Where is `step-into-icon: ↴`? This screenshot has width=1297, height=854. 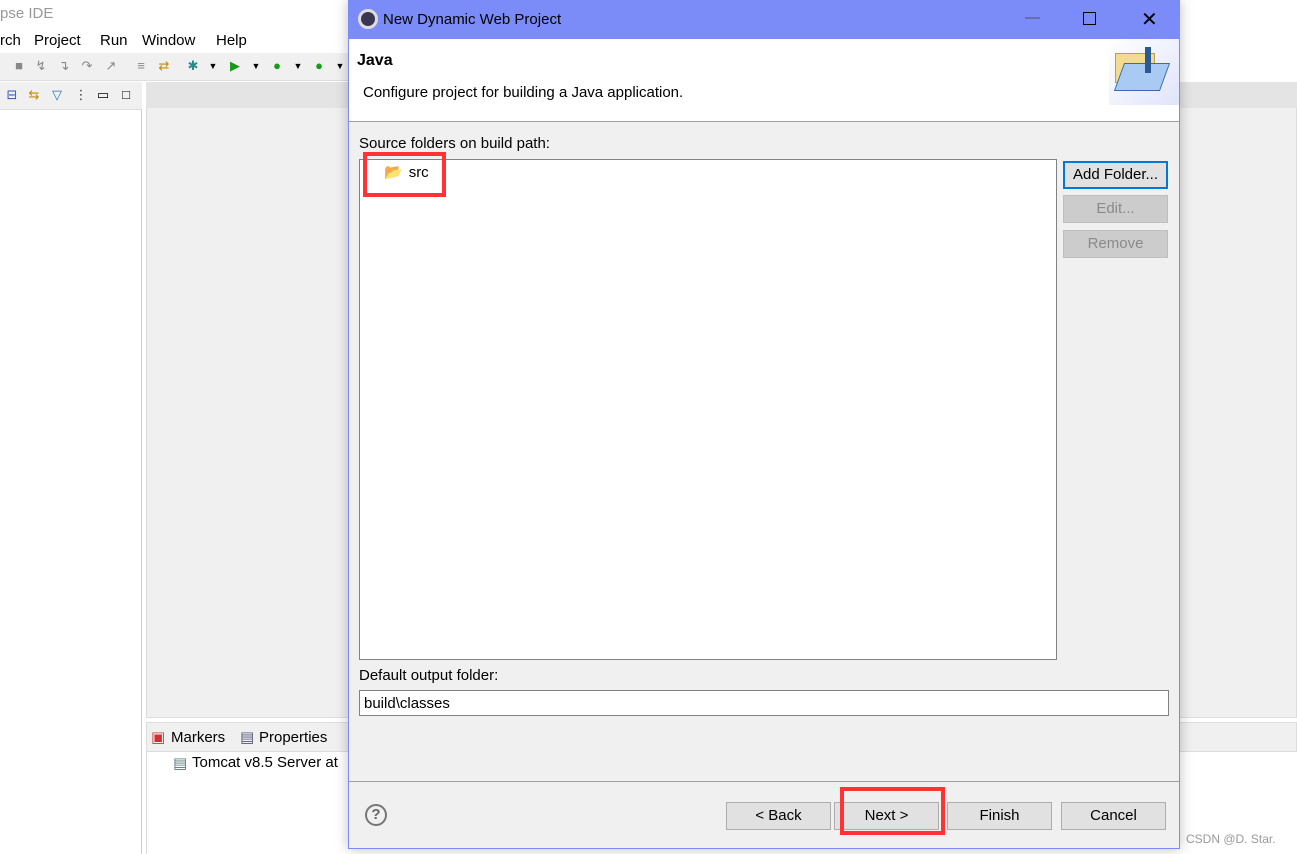 step-into-icon: ↴ is located at coordinates (64, 66).